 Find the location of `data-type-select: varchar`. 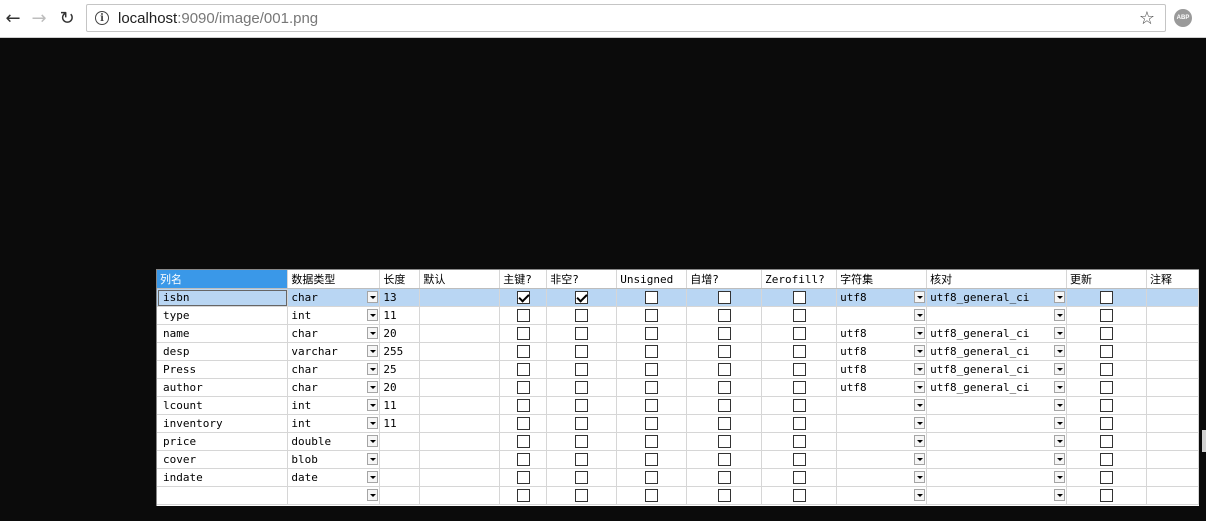

data-type-select: varchar is located at coordinates (334, 351).